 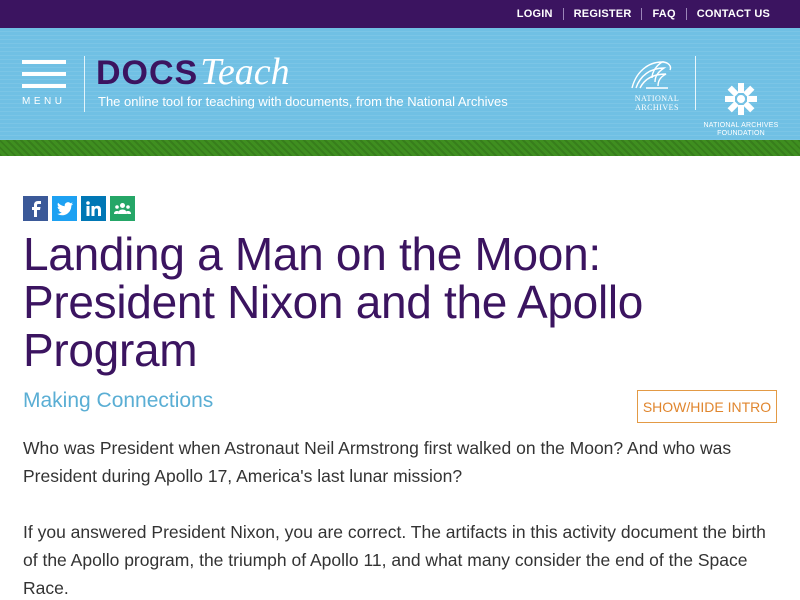 I want to click on linkedin-icon, so click(x=93, y=208).